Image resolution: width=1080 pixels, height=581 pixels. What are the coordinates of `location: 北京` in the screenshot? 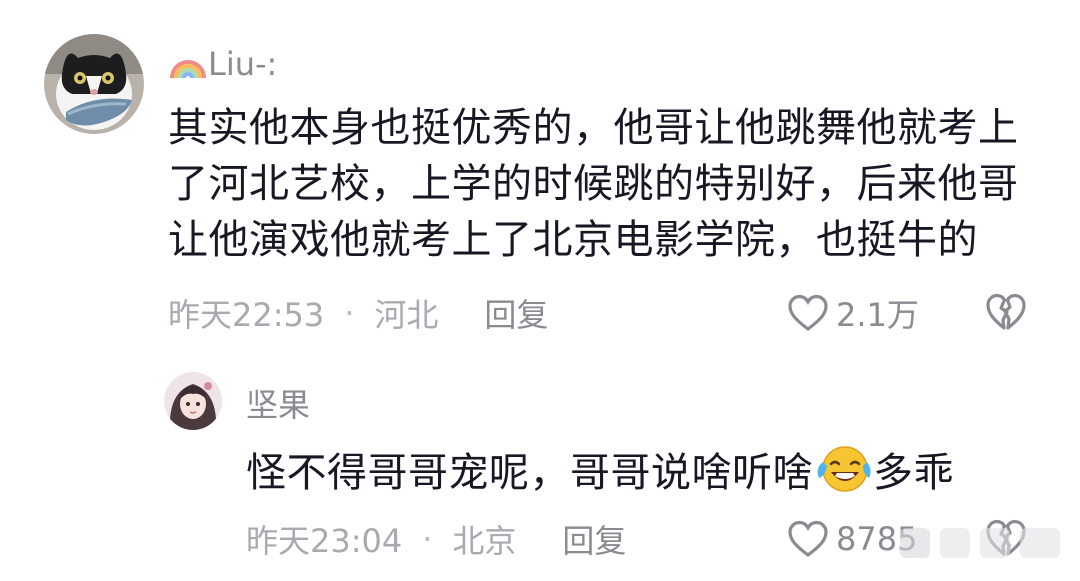 It's located at (484, 541).